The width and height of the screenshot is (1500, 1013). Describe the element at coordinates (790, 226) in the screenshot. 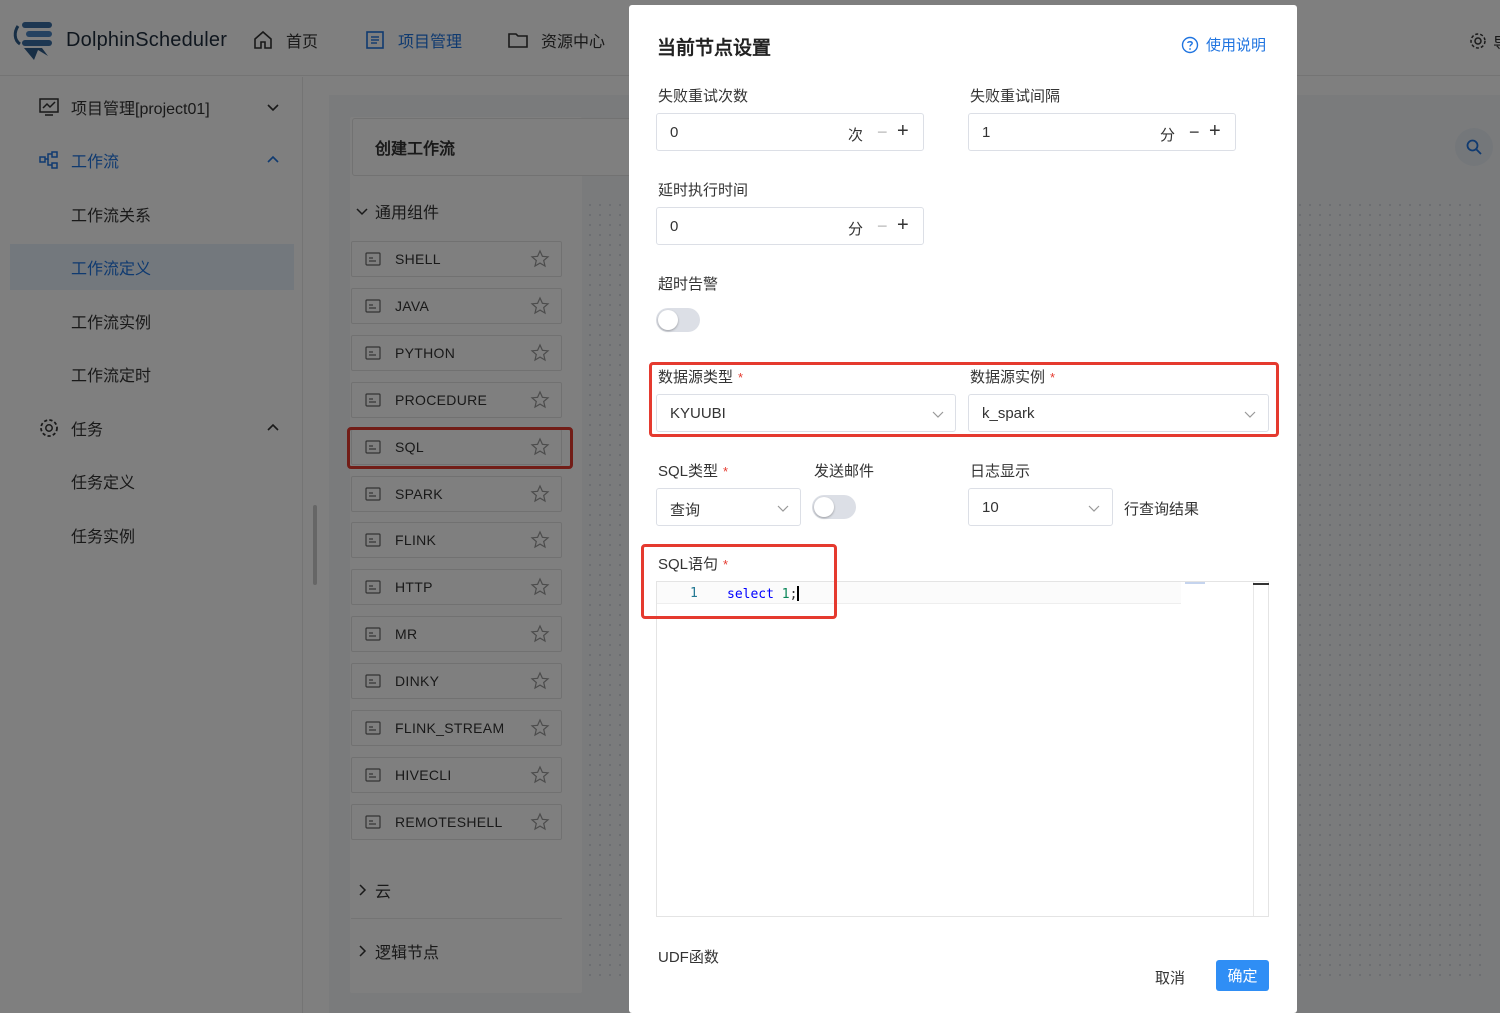

I see `delay-time-input: 0 分 − +` at that location.